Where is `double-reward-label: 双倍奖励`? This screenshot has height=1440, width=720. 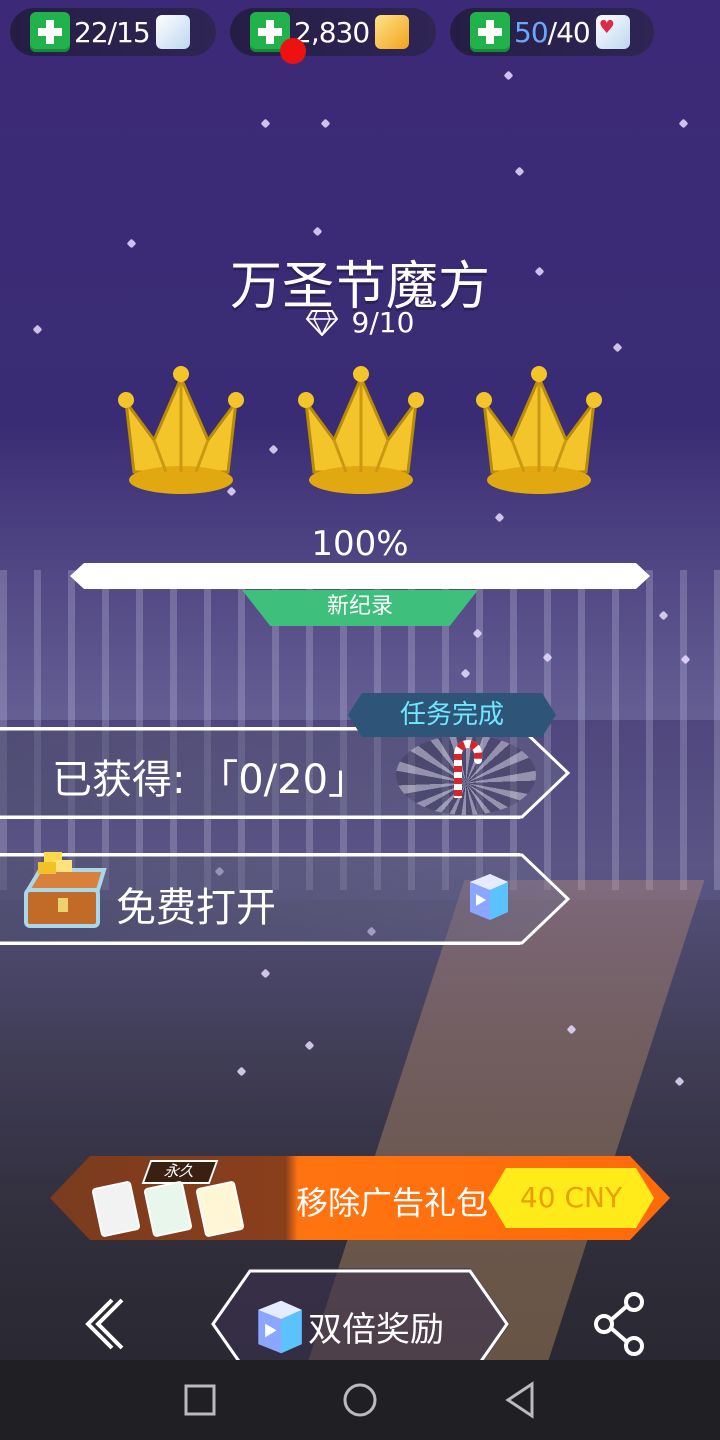
double-reward-label: 双倍奖励 is located at coordinates (376, 1330).